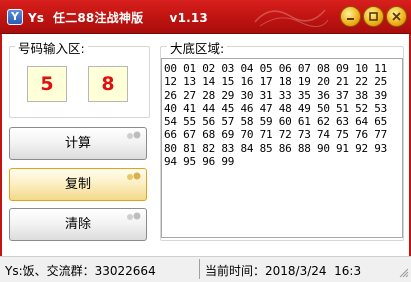 The image size is (411, 282). I want to click on calculate-button-label: 计算, so click(77, 143).